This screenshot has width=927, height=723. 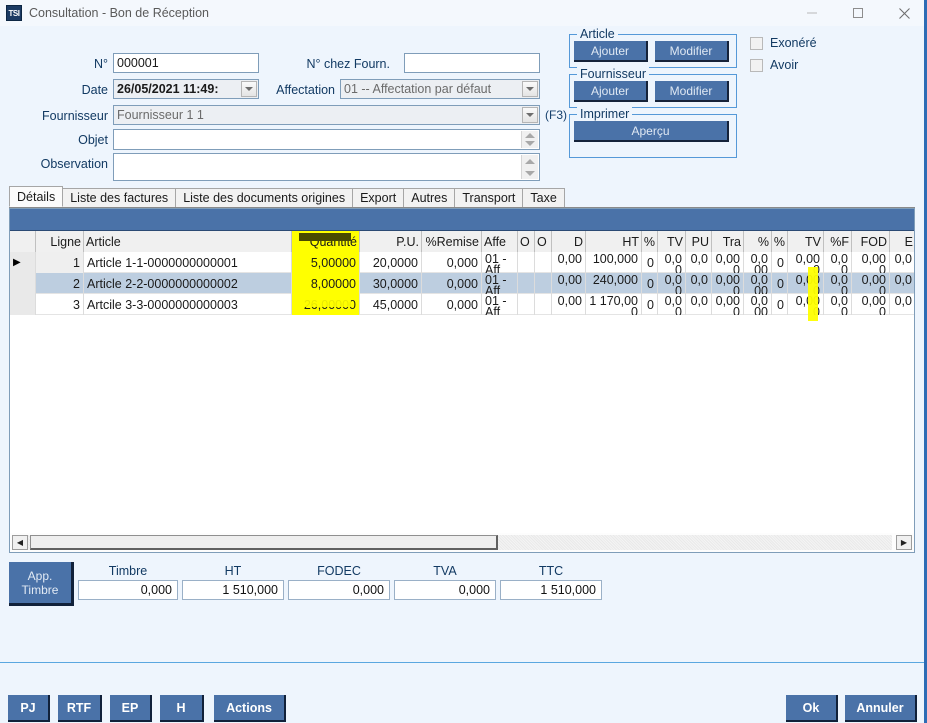 I want to click on tab-d-tails: Détails, so click(x=36, y=196).